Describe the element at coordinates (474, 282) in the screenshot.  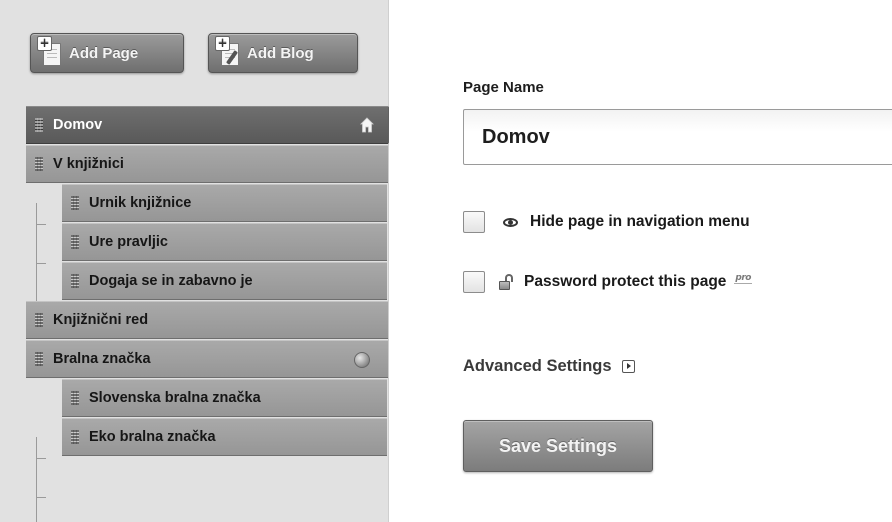
I see `password-protect-checkbox` at that location.